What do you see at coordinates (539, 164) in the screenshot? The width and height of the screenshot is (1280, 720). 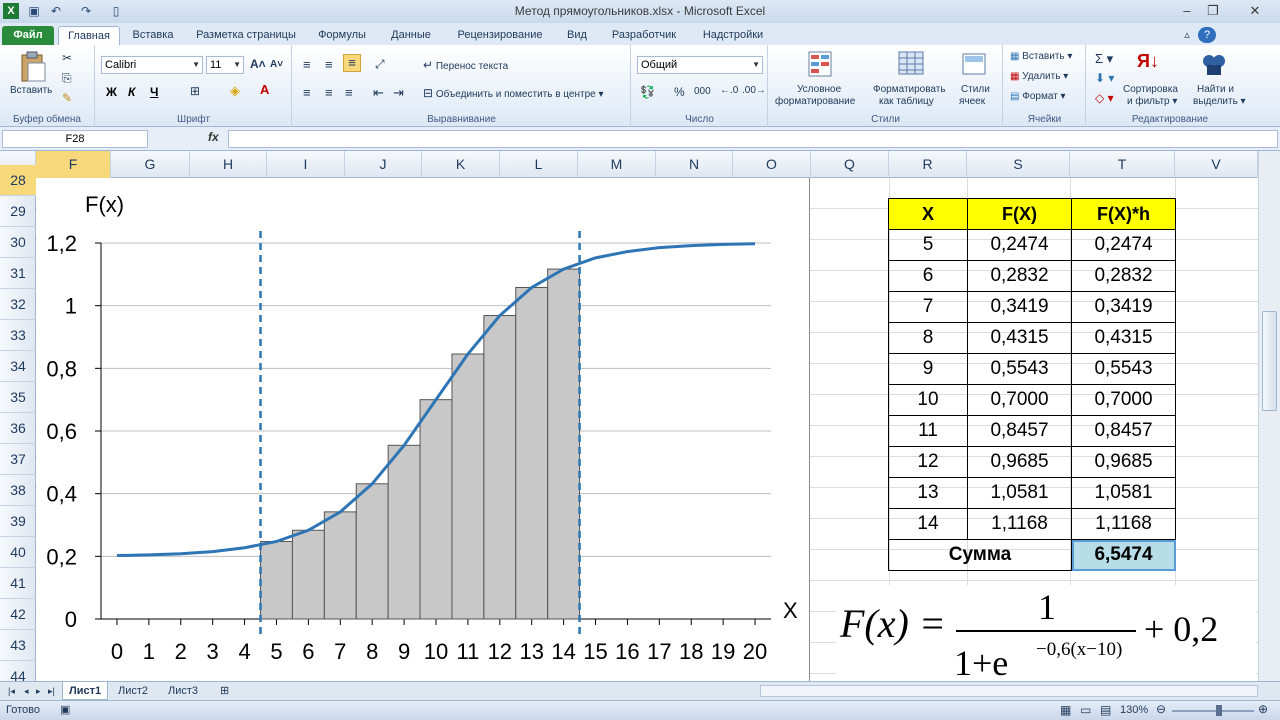 I see `column-header: L` at bounding box center [539, 164].